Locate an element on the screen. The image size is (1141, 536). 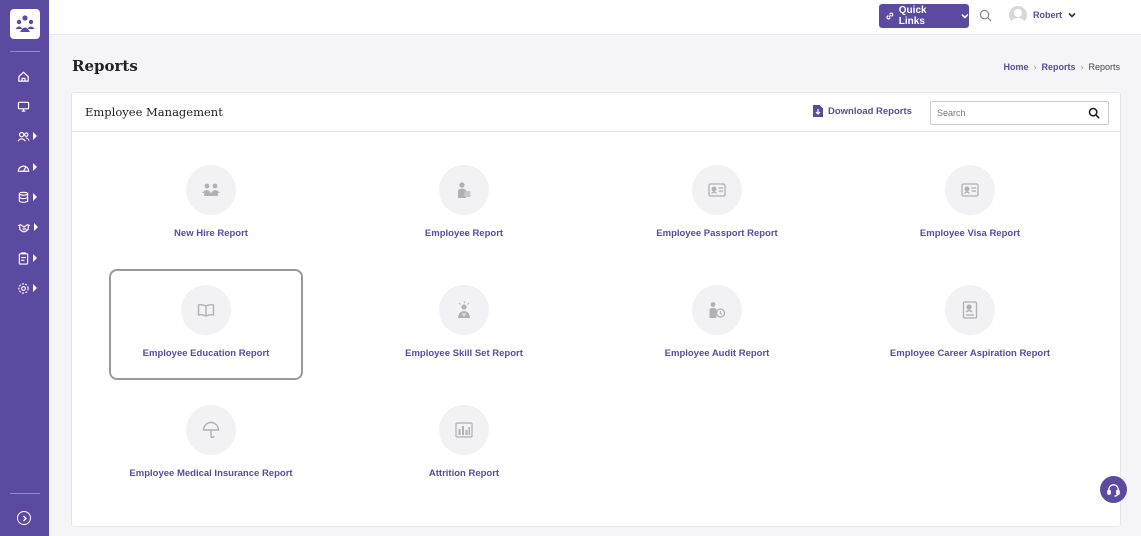
breadcrumb-current: Reports is located at coordinates (1104, 67).